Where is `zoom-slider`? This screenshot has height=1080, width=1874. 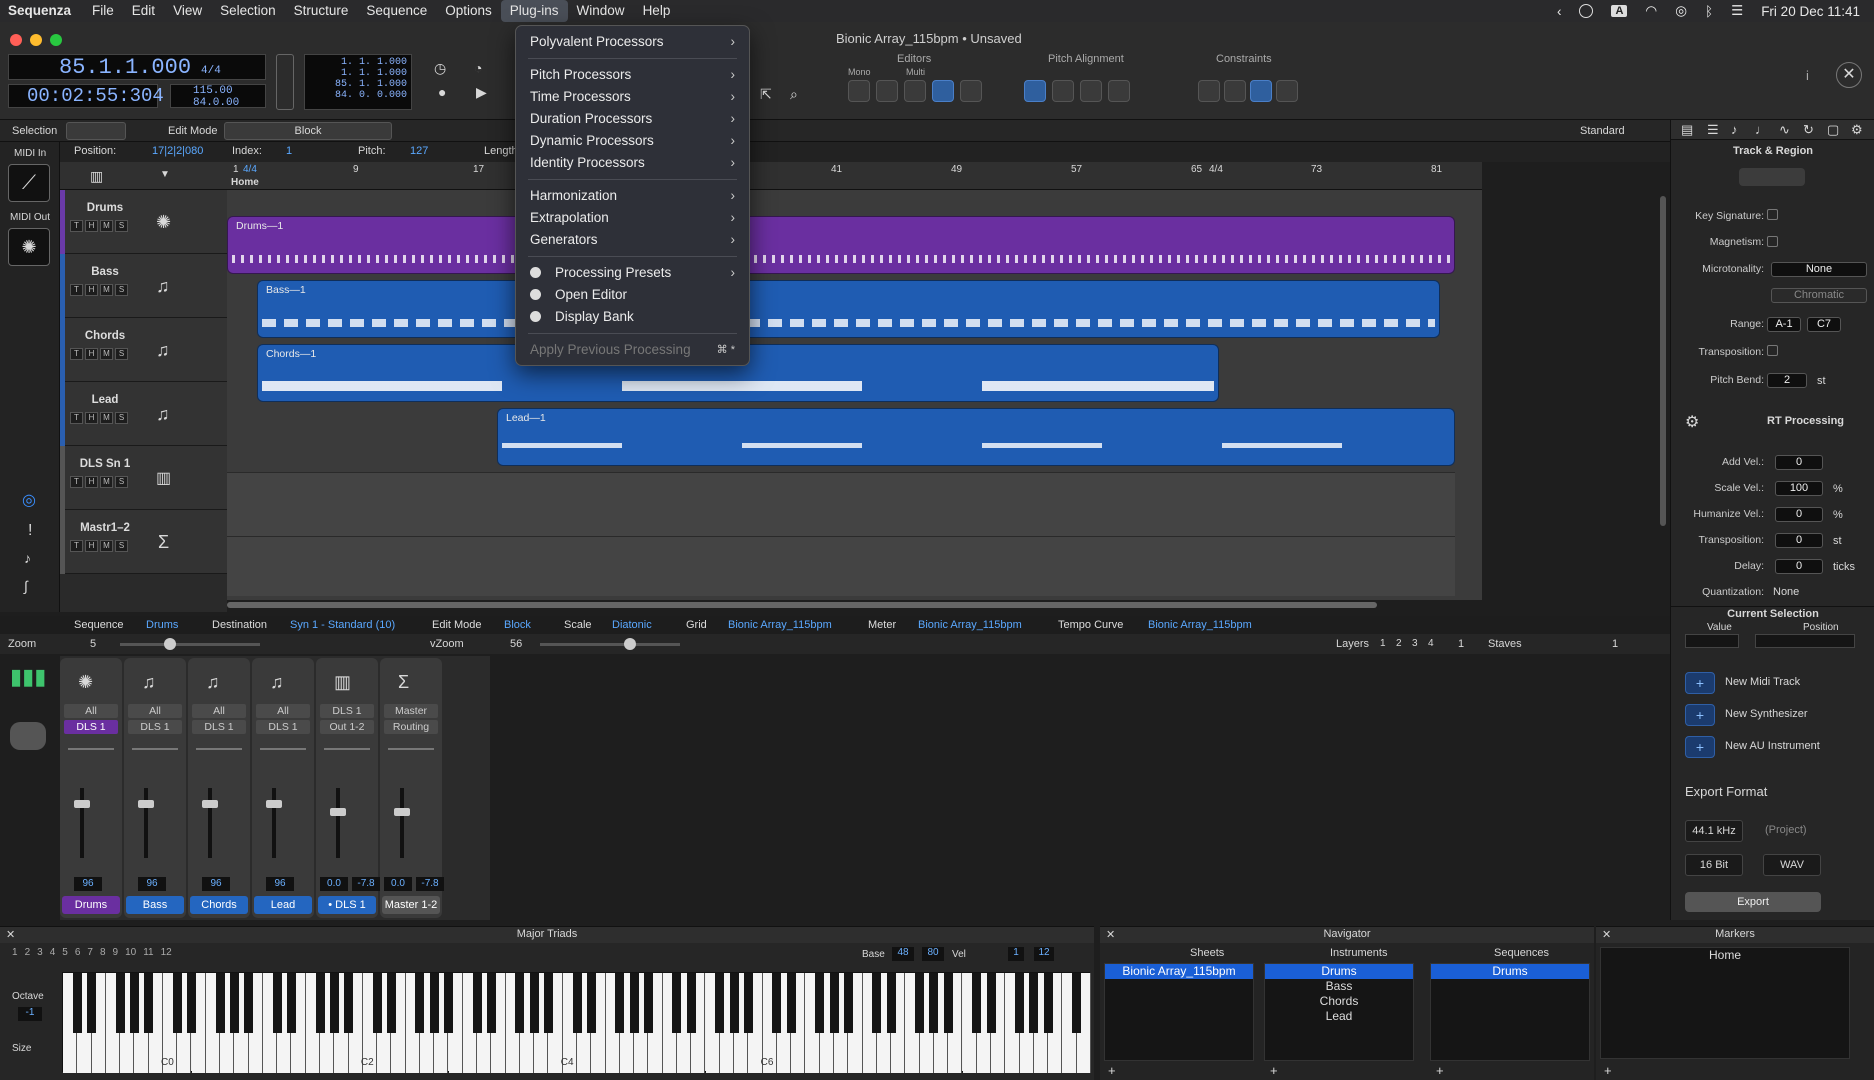 zoom-slider is located at coordinates (190, 644).